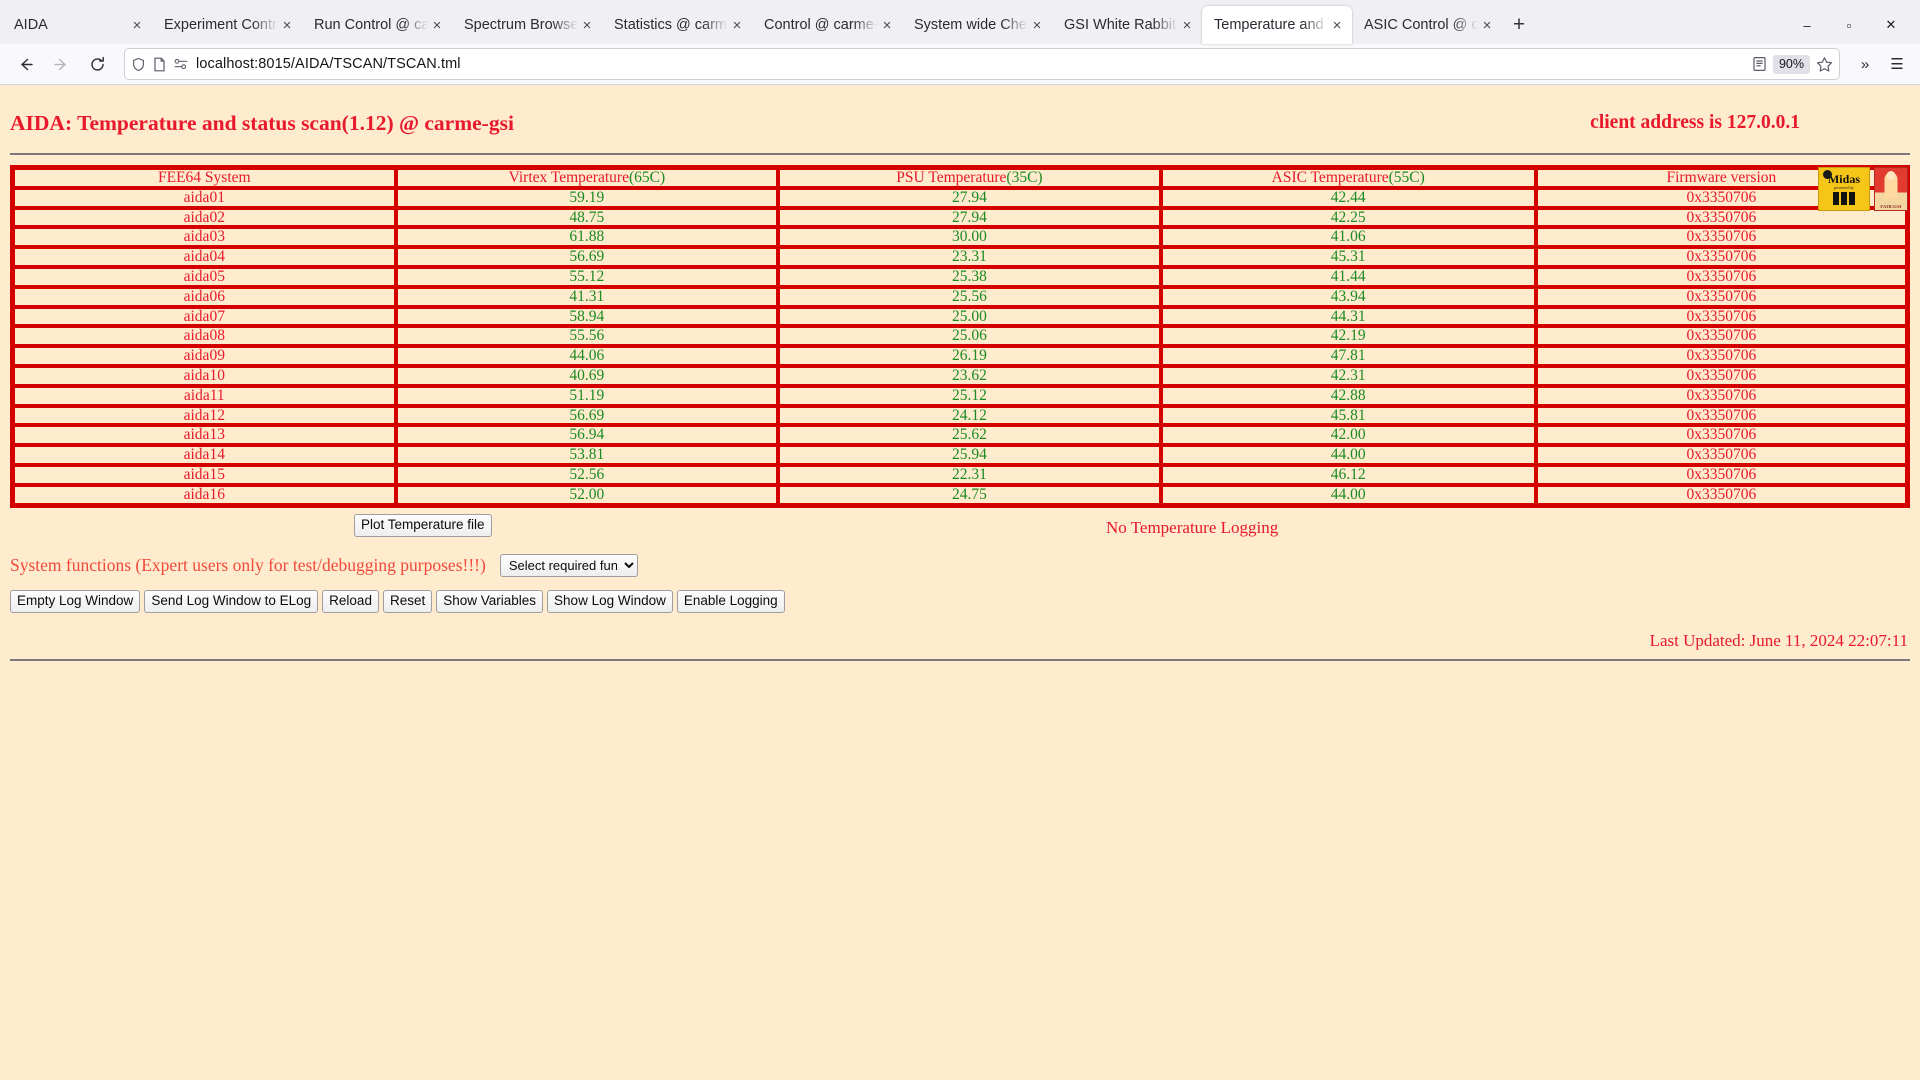 Image resolution: width=1920 pixels, height=1080 pixels. What do you see at coordinates (1348, 435) in the screenshot?
I see `cell-asic: 42.00` at bounding box center [1348, 435].